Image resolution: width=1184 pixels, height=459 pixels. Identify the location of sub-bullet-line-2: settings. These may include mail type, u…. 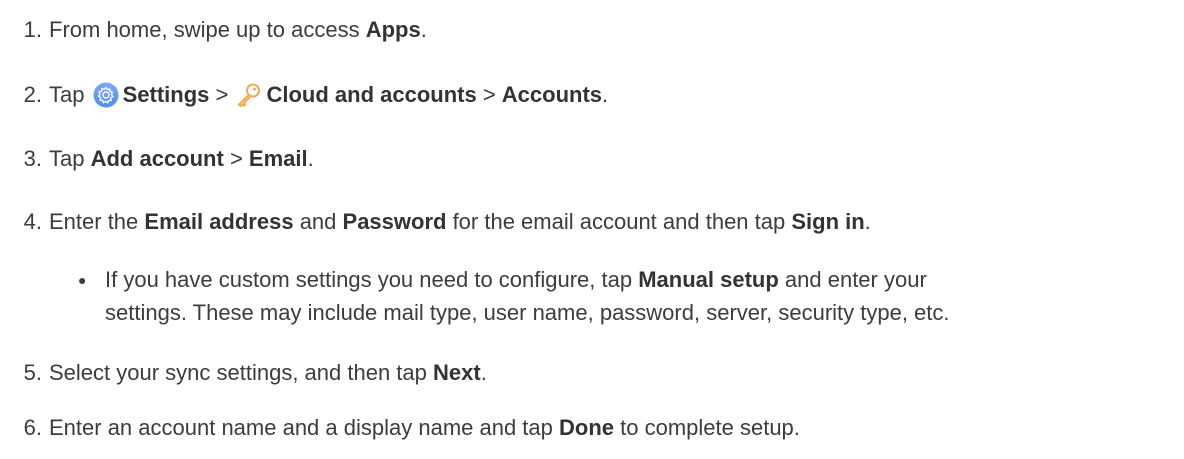
(527, 313).